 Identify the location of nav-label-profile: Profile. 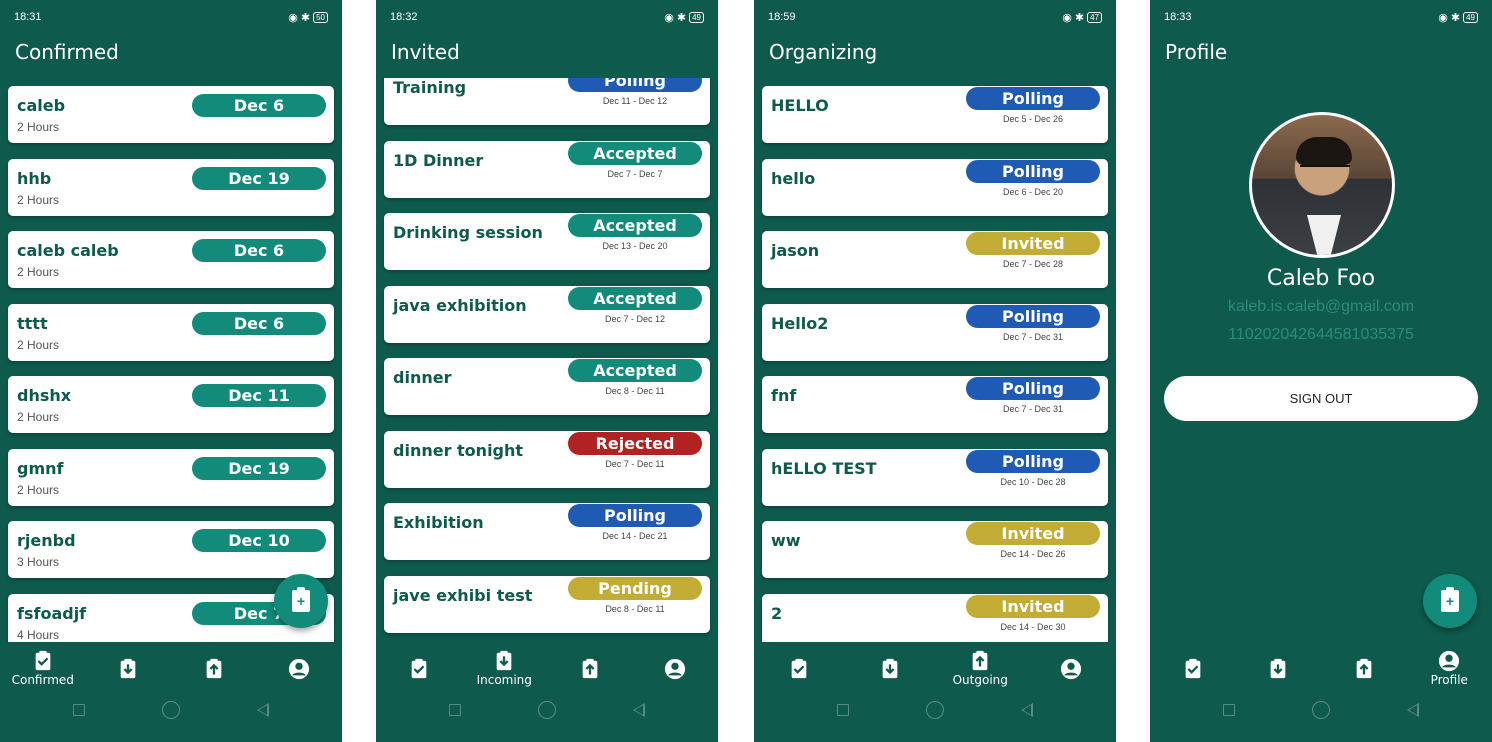
(1449, 680).